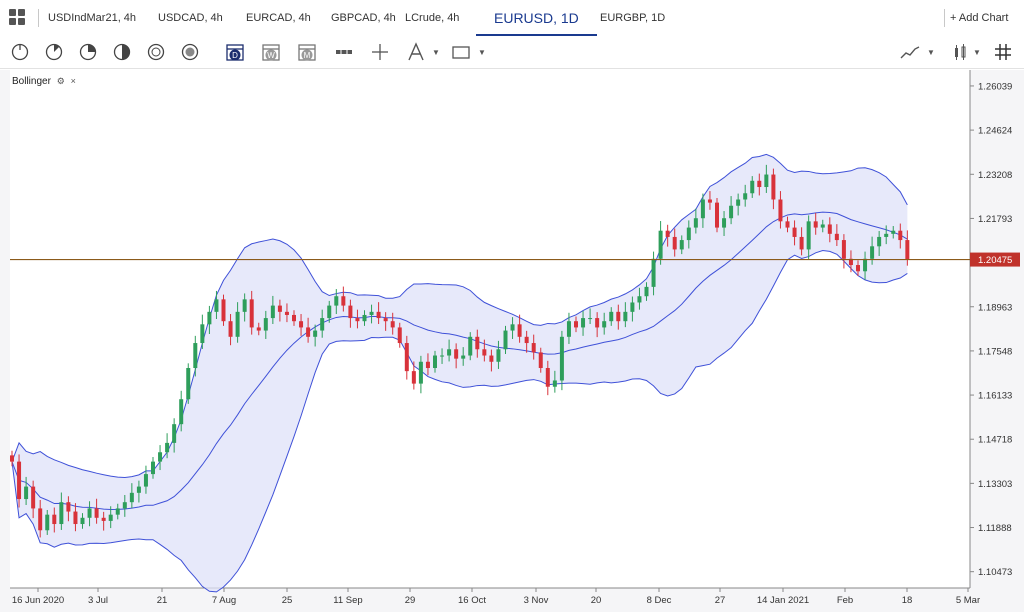 The height and width of the screenshot is (612, 1024). Describe the element at coordinates (482, 52) in the screenshot. I see `rectangle-dropdown-icon: ▼` at that location.